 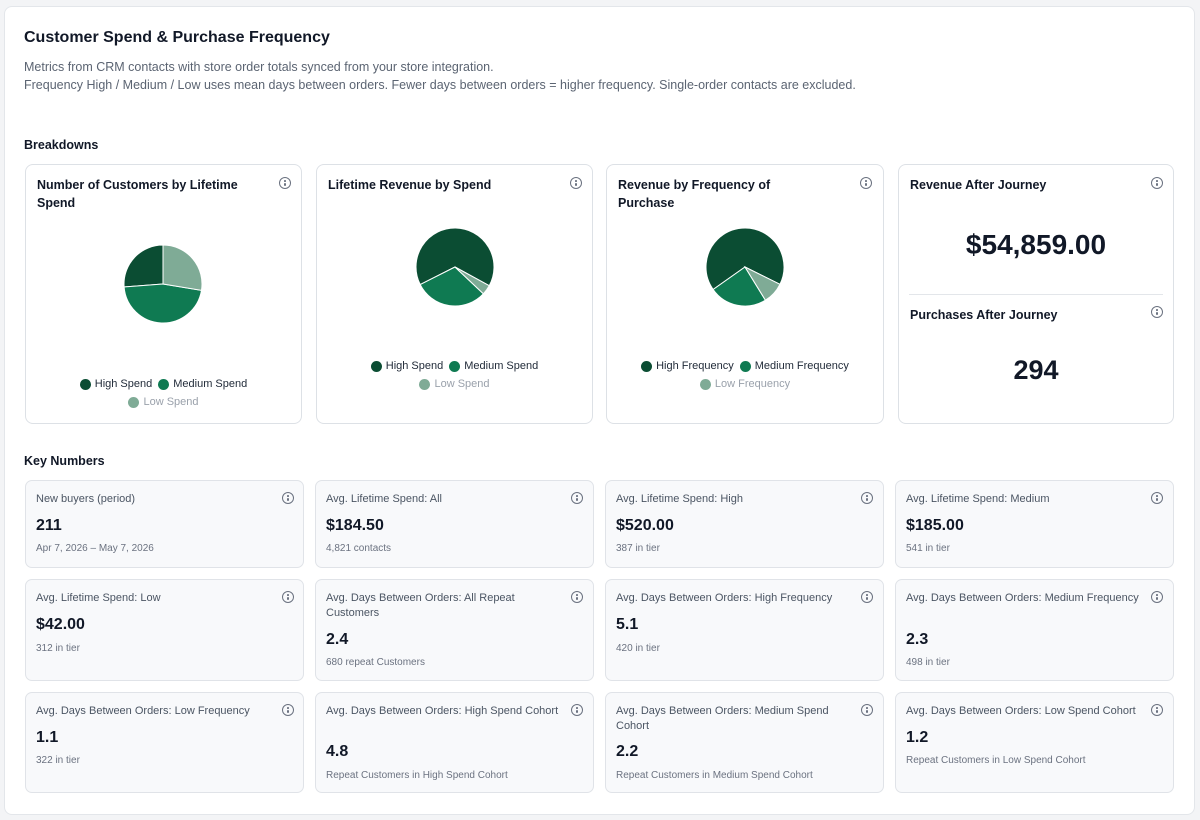 What do you see at coordinates (384, 499) in the screenshot?
I see `key-number-label: Avg. Lifetime Spend: All` at bounding box center [384, 499].